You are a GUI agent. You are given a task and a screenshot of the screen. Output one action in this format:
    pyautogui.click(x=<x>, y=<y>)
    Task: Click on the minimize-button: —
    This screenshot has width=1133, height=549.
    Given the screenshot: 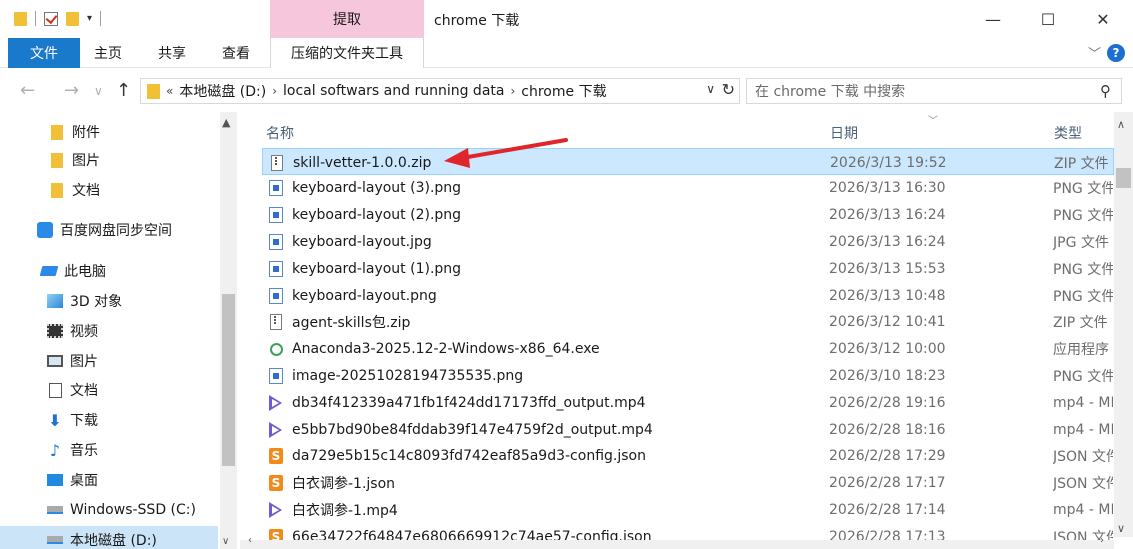 What is the action you would take?
    pyautogui.click(x=993, y=19)
    